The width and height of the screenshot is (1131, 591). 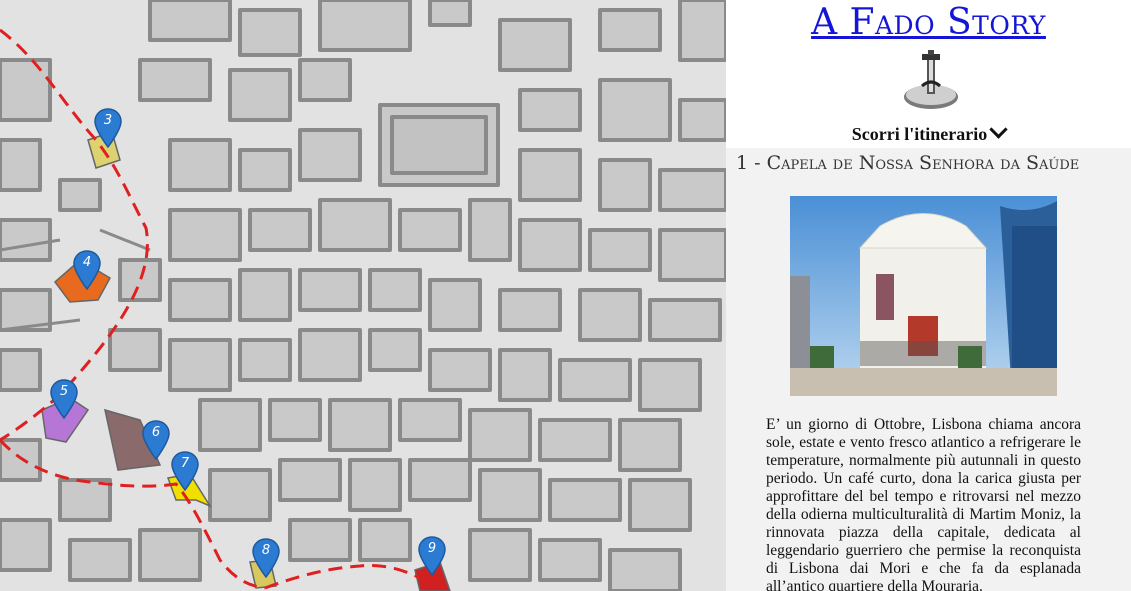 I want to click on lamp-logo-icon, so click(x=931, y=79).